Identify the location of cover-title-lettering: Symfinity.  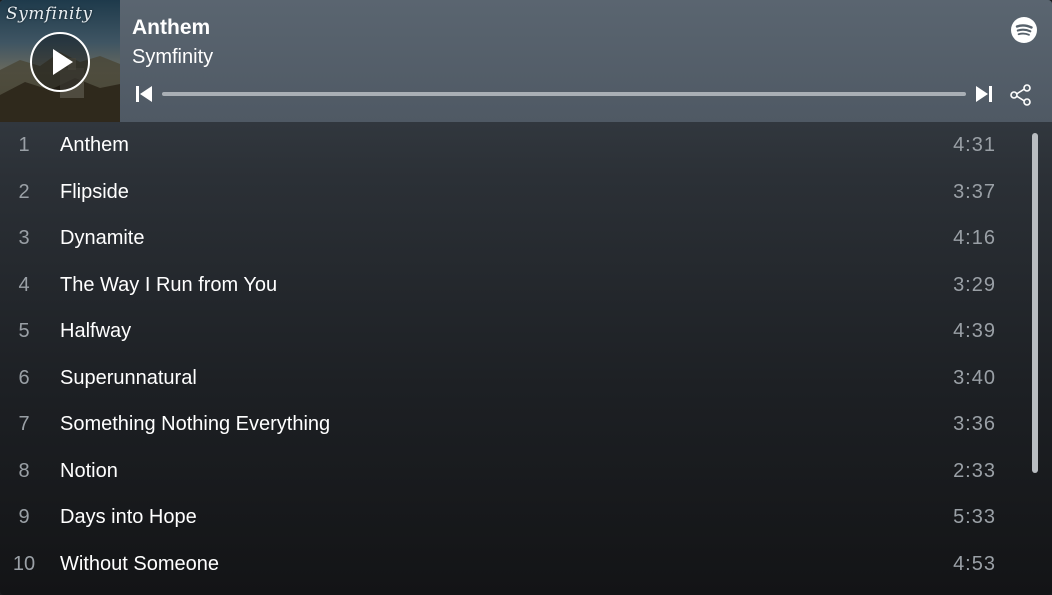
(49, 14).